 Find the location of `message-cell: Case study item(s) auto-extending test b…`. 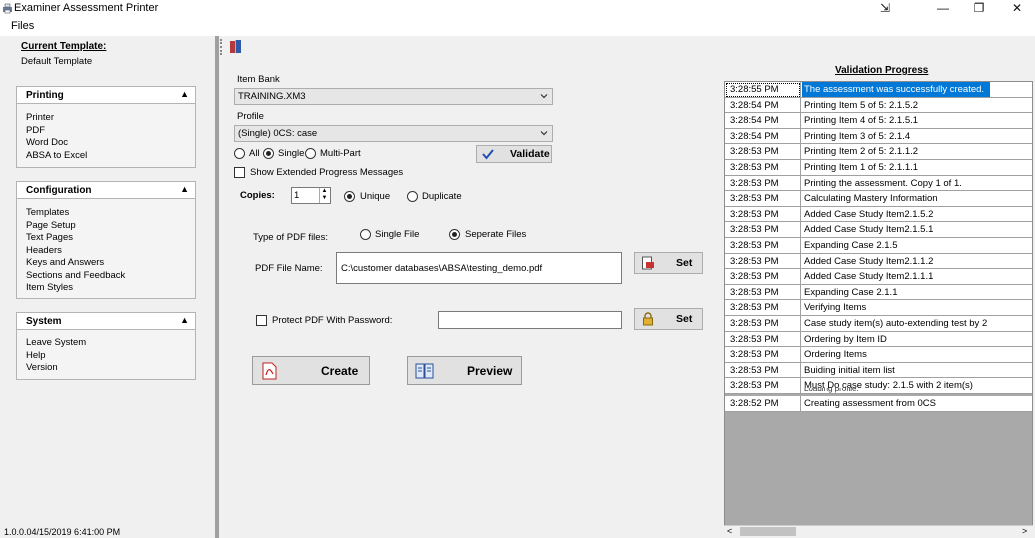

message-cell: Case study item(s) auto-extending test b… is located at coordinates (916, 324).